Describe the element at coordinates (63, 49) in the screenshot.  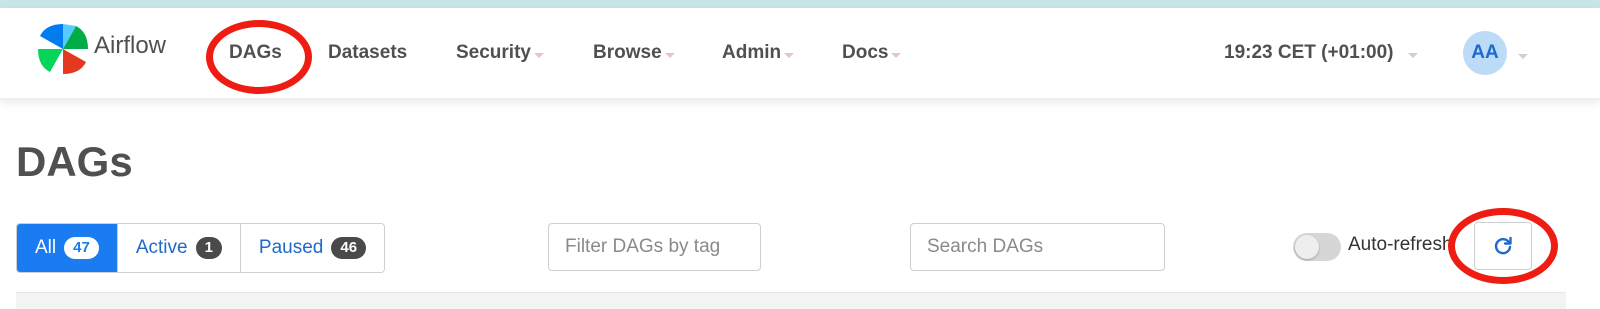
I see `airflow-logo-icon` at that location.